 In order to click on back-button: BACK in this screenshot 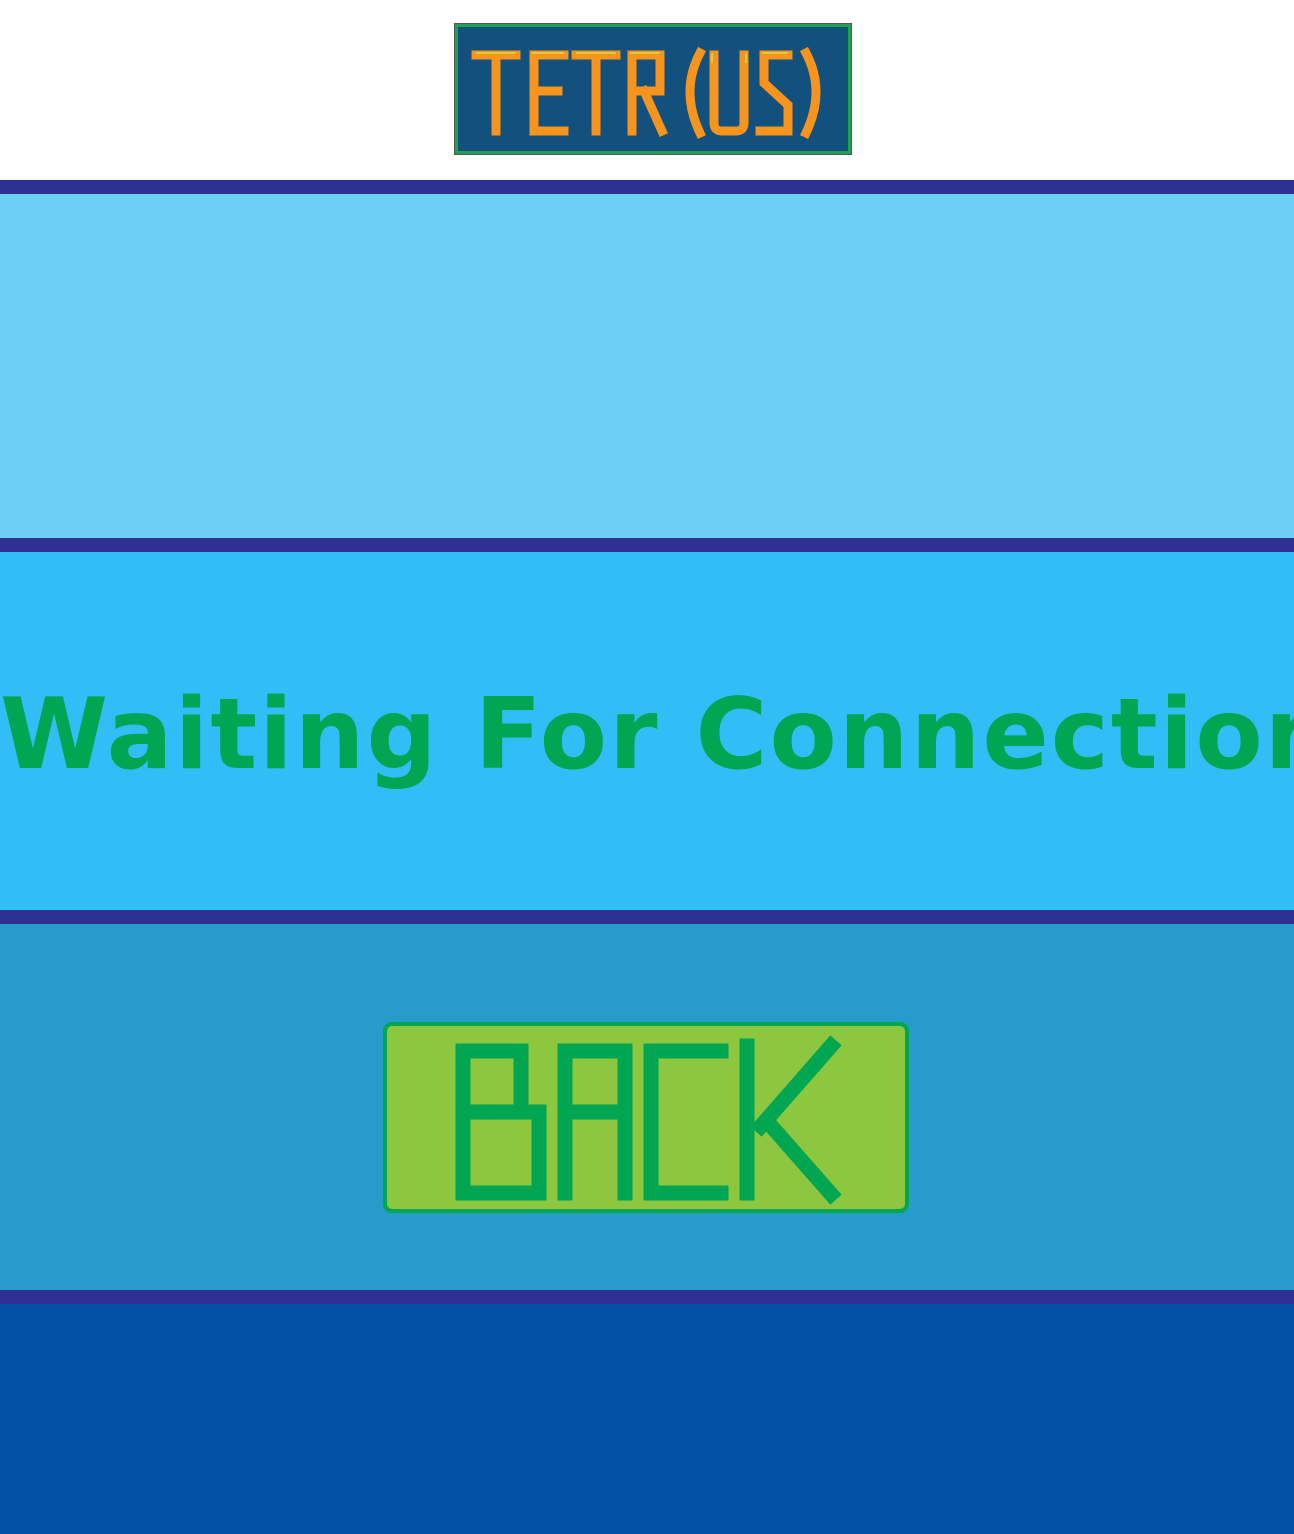, I will do `click(646, 1117)`.